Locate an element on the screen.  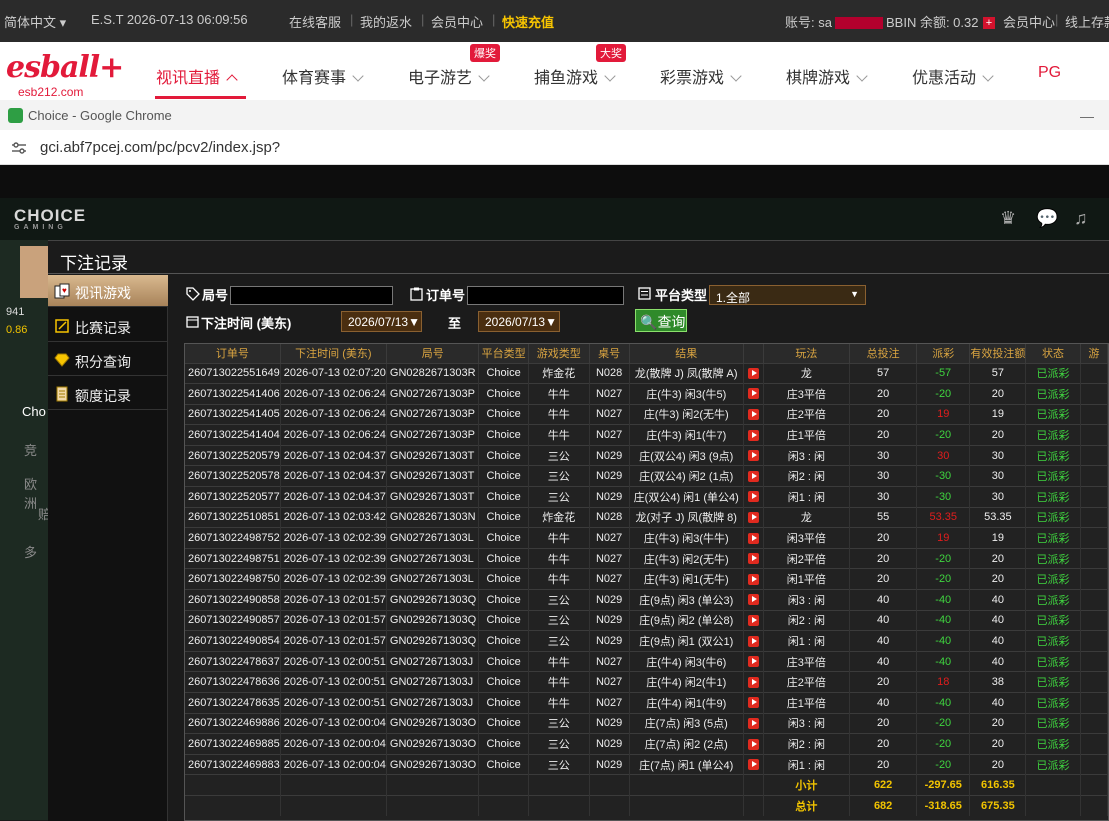
order-id-cell: 260713022541406 is located at coordinates (233, 394).